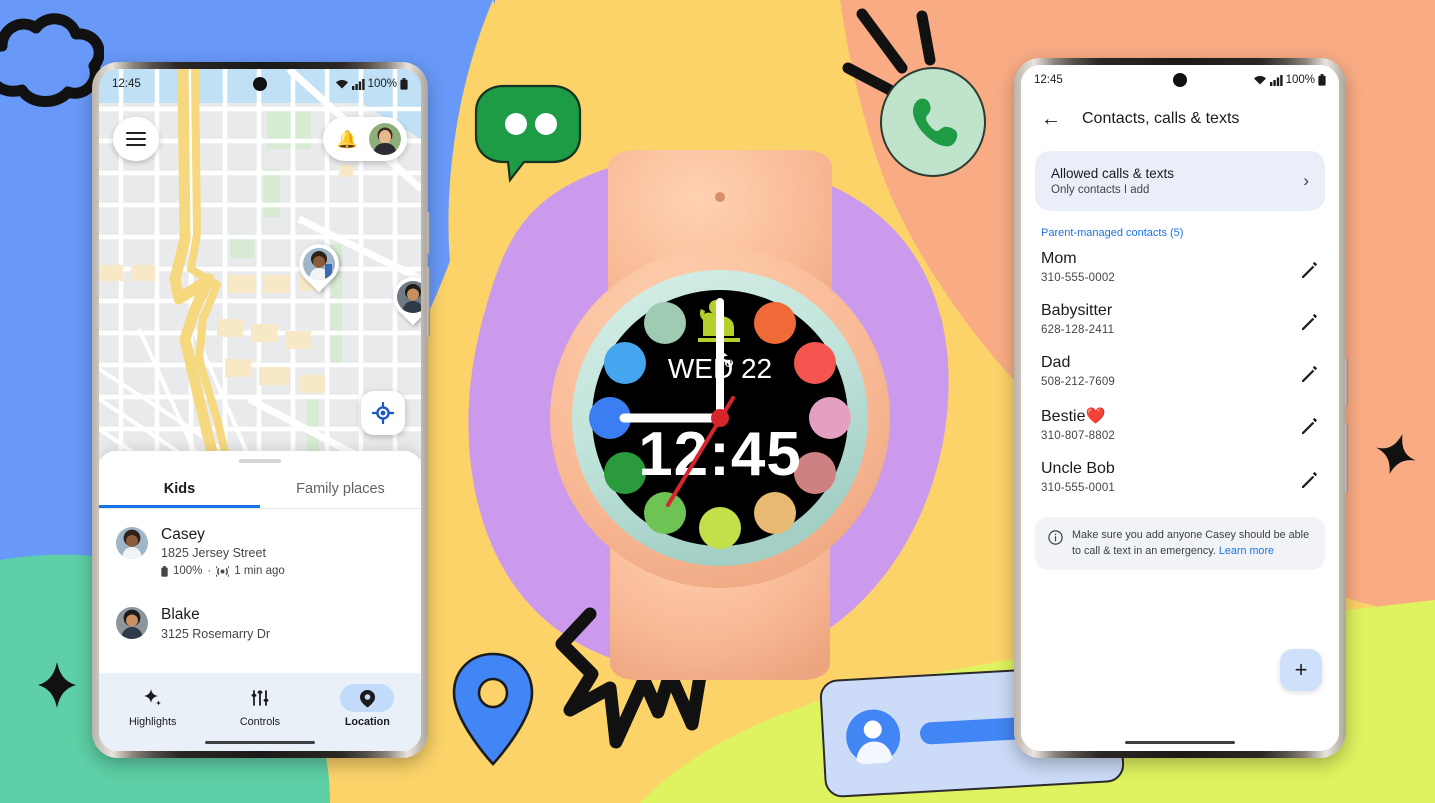 The height and width of the screenshot is (803, 1435). What do you see at coordinates (259, 571) in the screenshot?
I see `kid-updated: 1 min ago` at bounding box center [259, 571].